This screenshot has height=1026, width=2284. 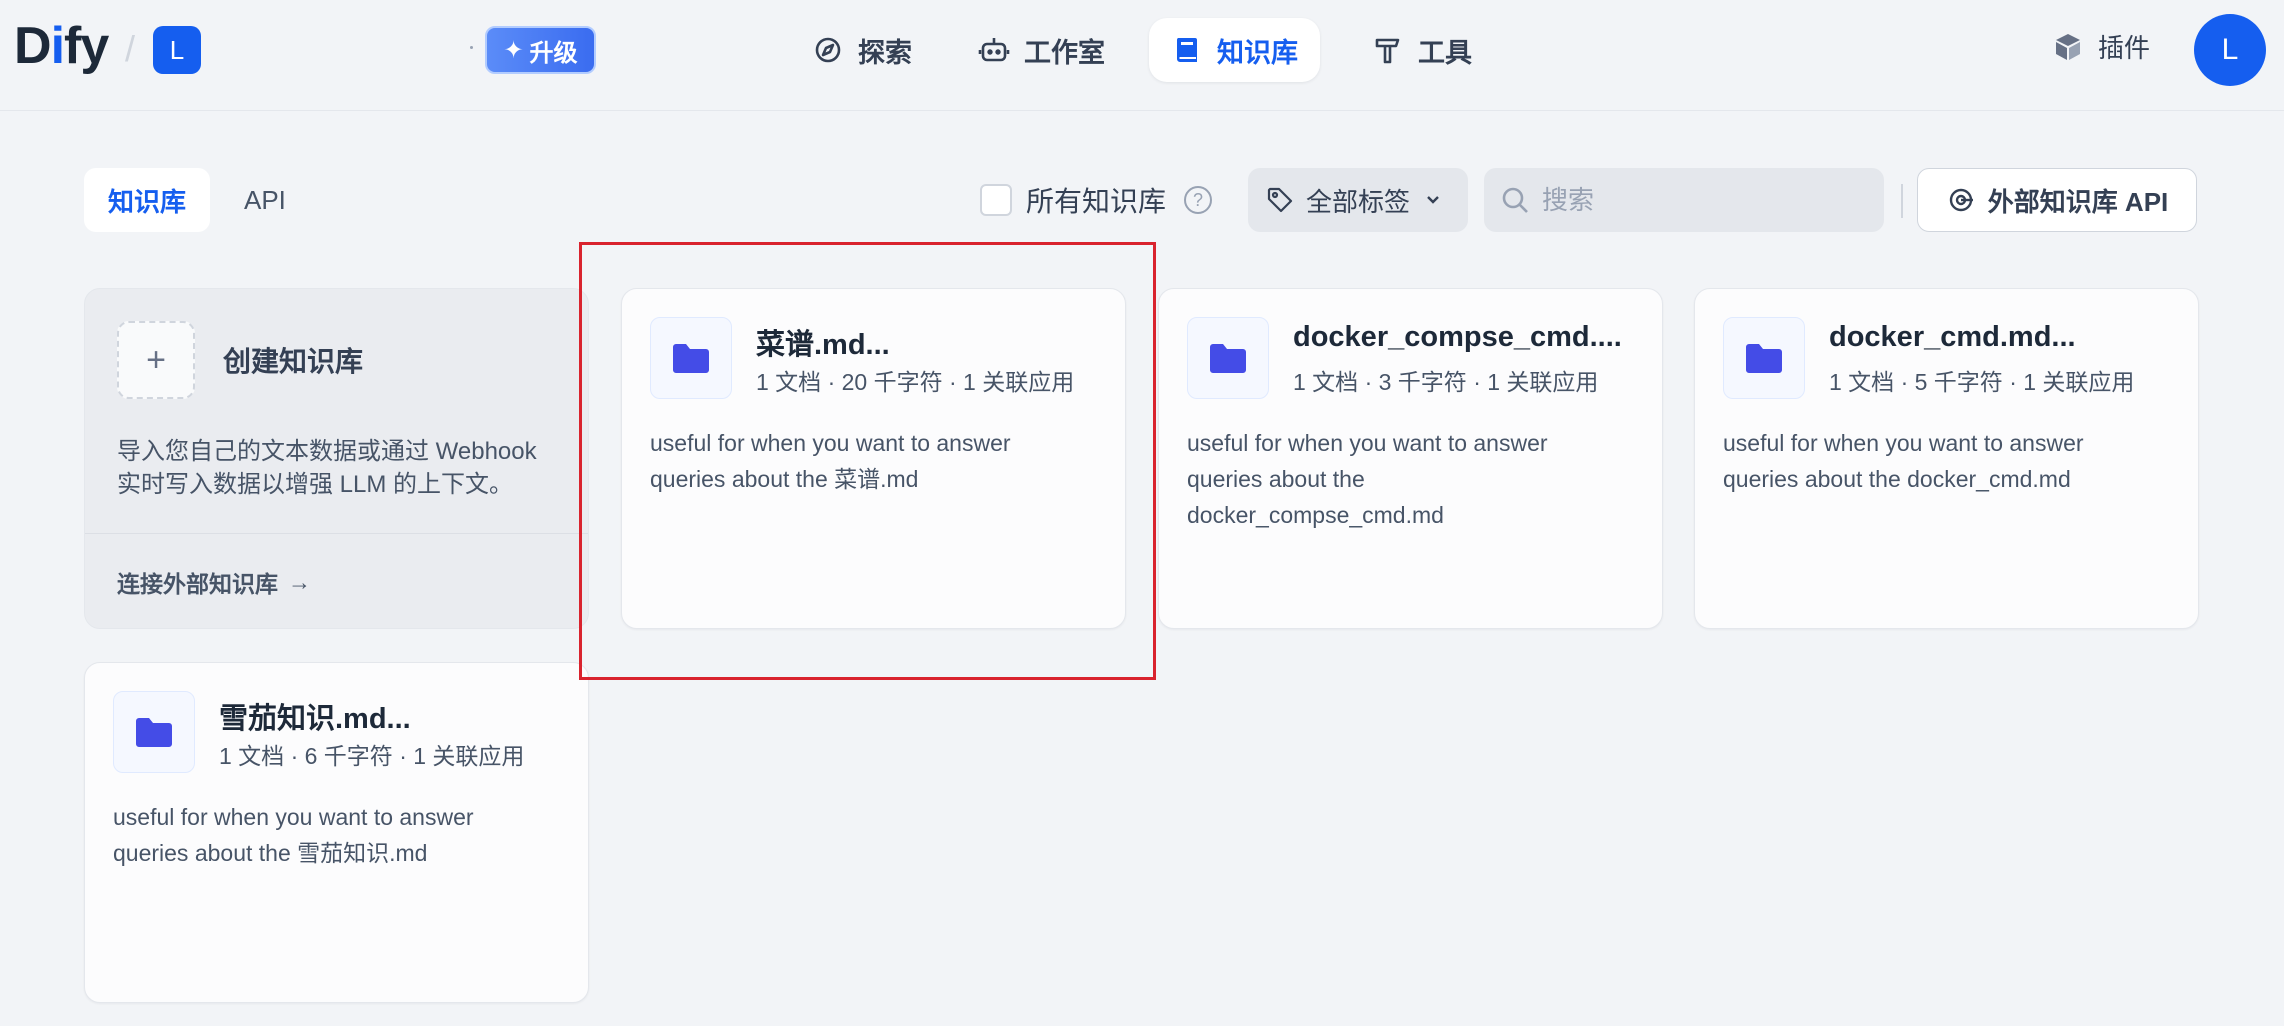 I want to click on tab-knowledge: 知识库, so click(x=147, y=200).